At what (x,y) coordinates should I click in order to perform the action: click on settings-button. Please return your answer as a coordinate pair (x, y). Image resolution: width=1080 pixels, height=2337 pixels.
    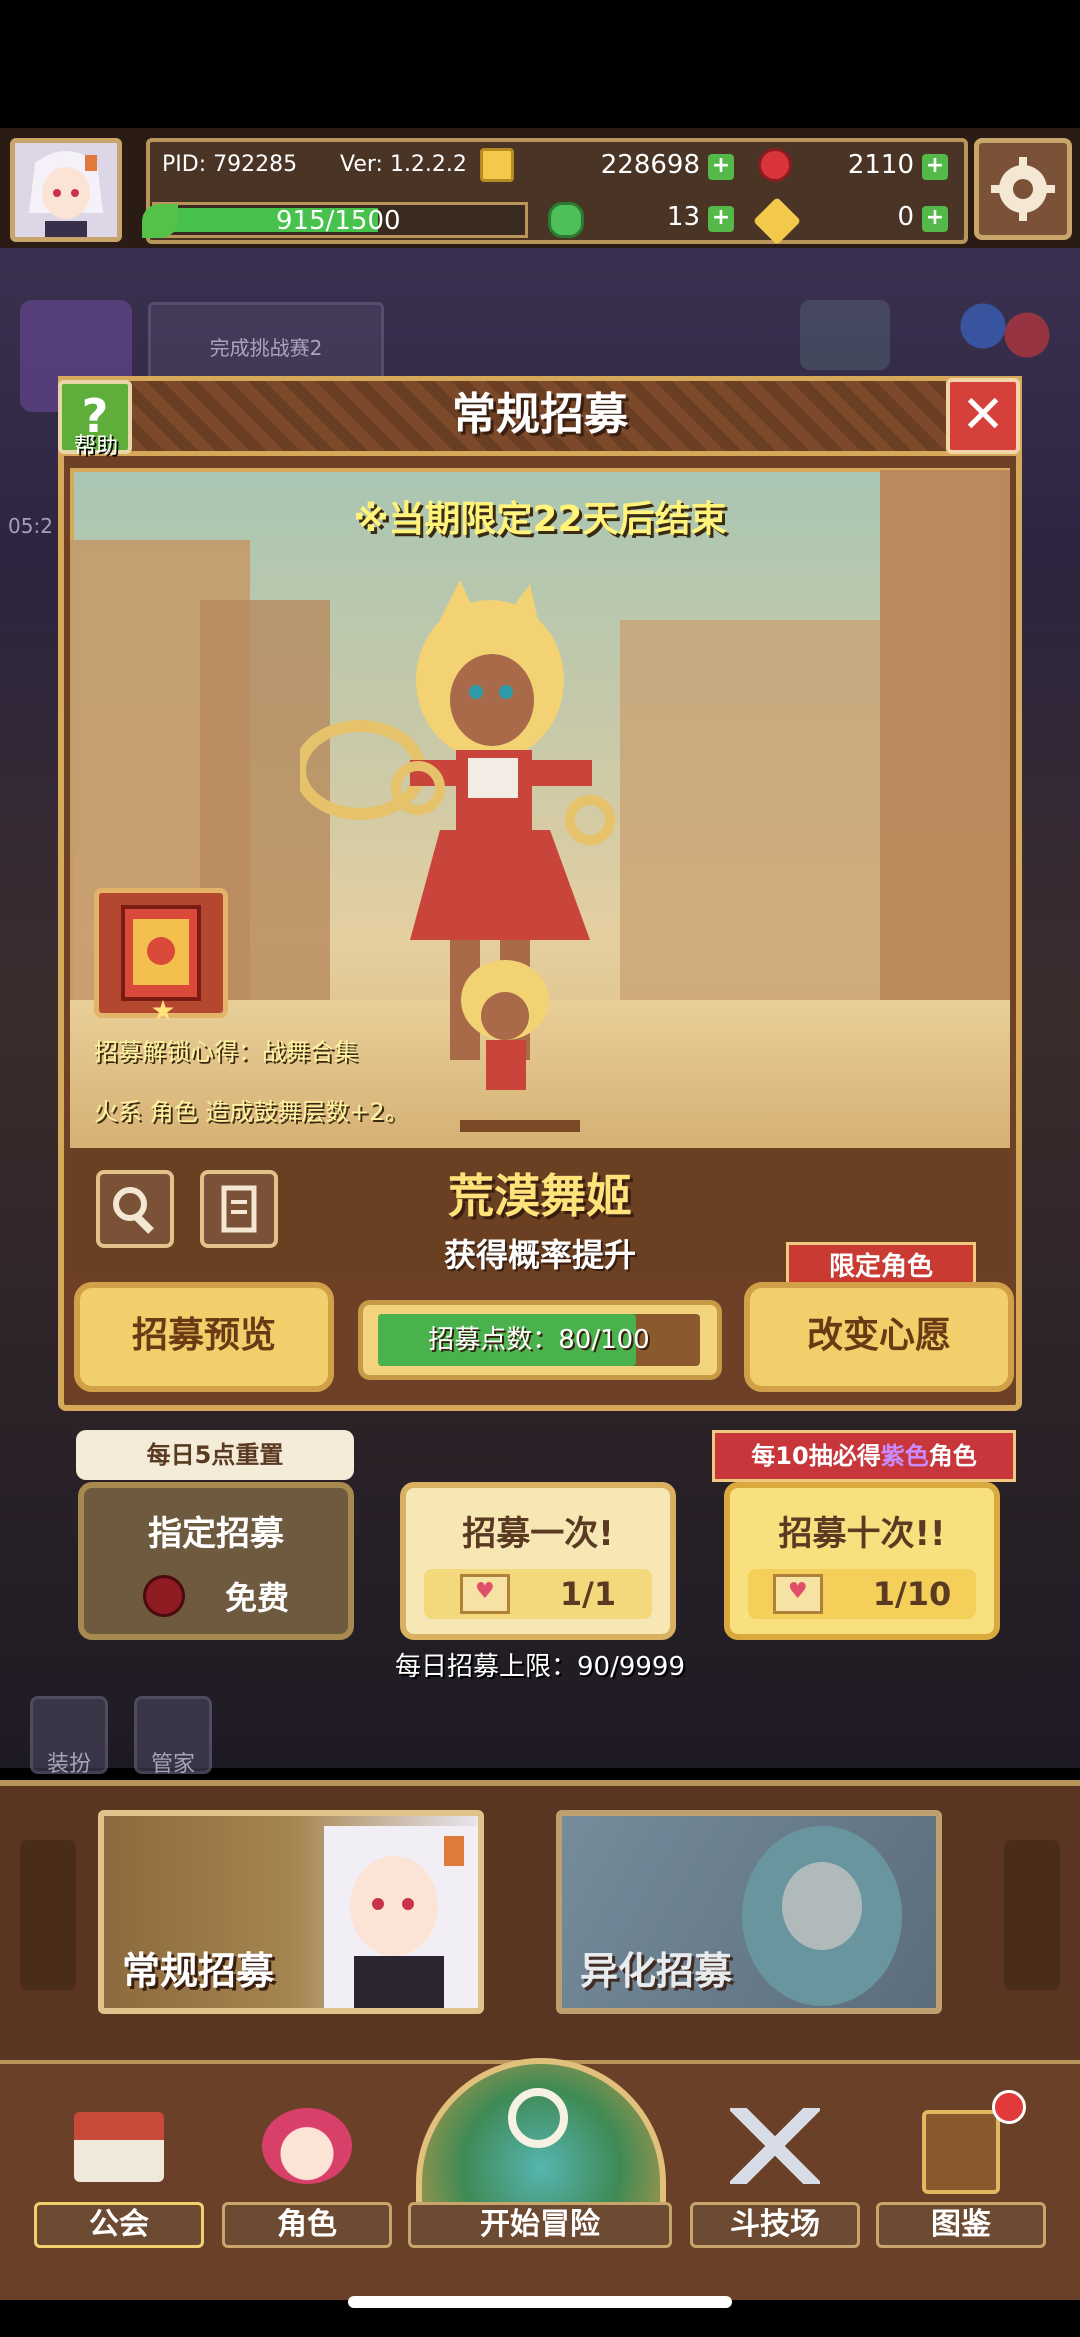
    Looking at the image, I should click on (1023, 189).